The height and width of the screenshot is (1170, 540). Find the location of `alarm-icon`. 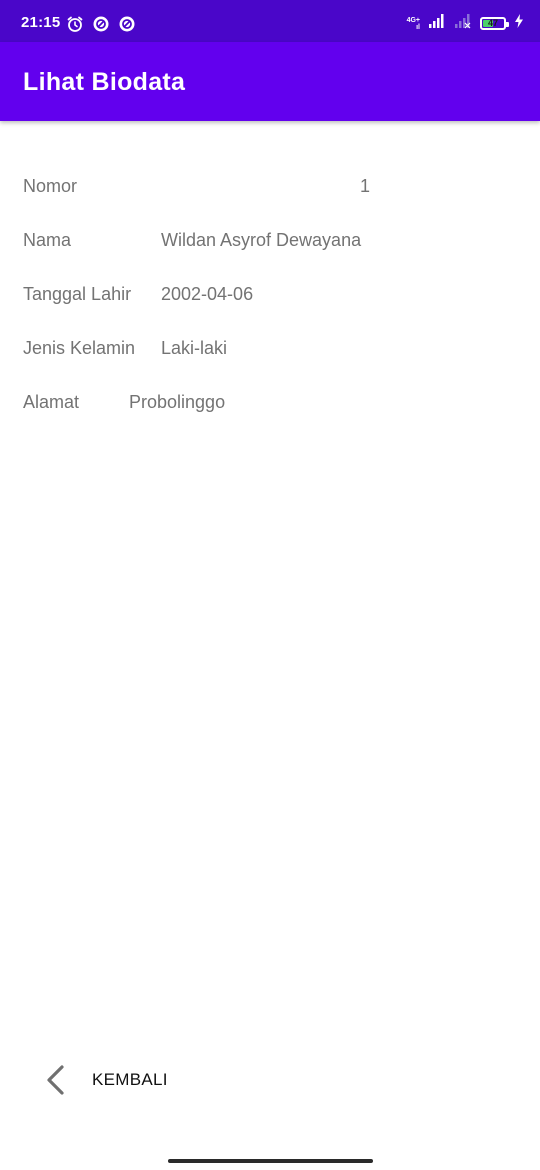

alarm-icon is located at coordinates (75, 26).